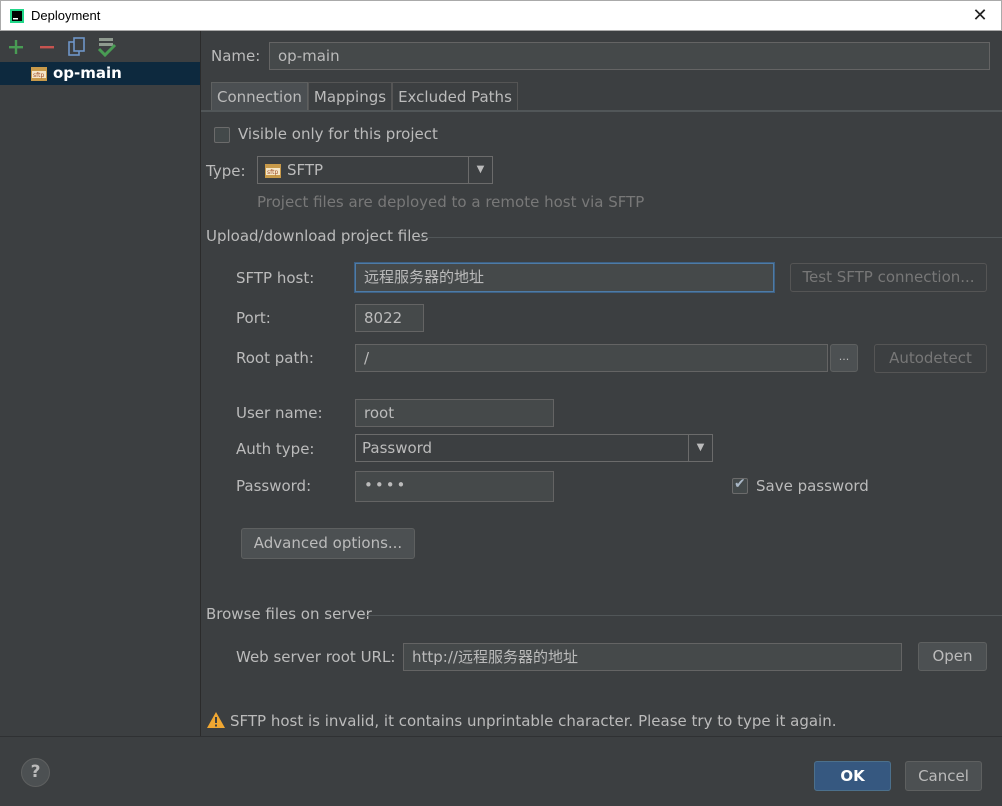  Describe the element at coordinates (316, 657) in the screenshot. I see `web-root-label: Web server root URL:` at that location.